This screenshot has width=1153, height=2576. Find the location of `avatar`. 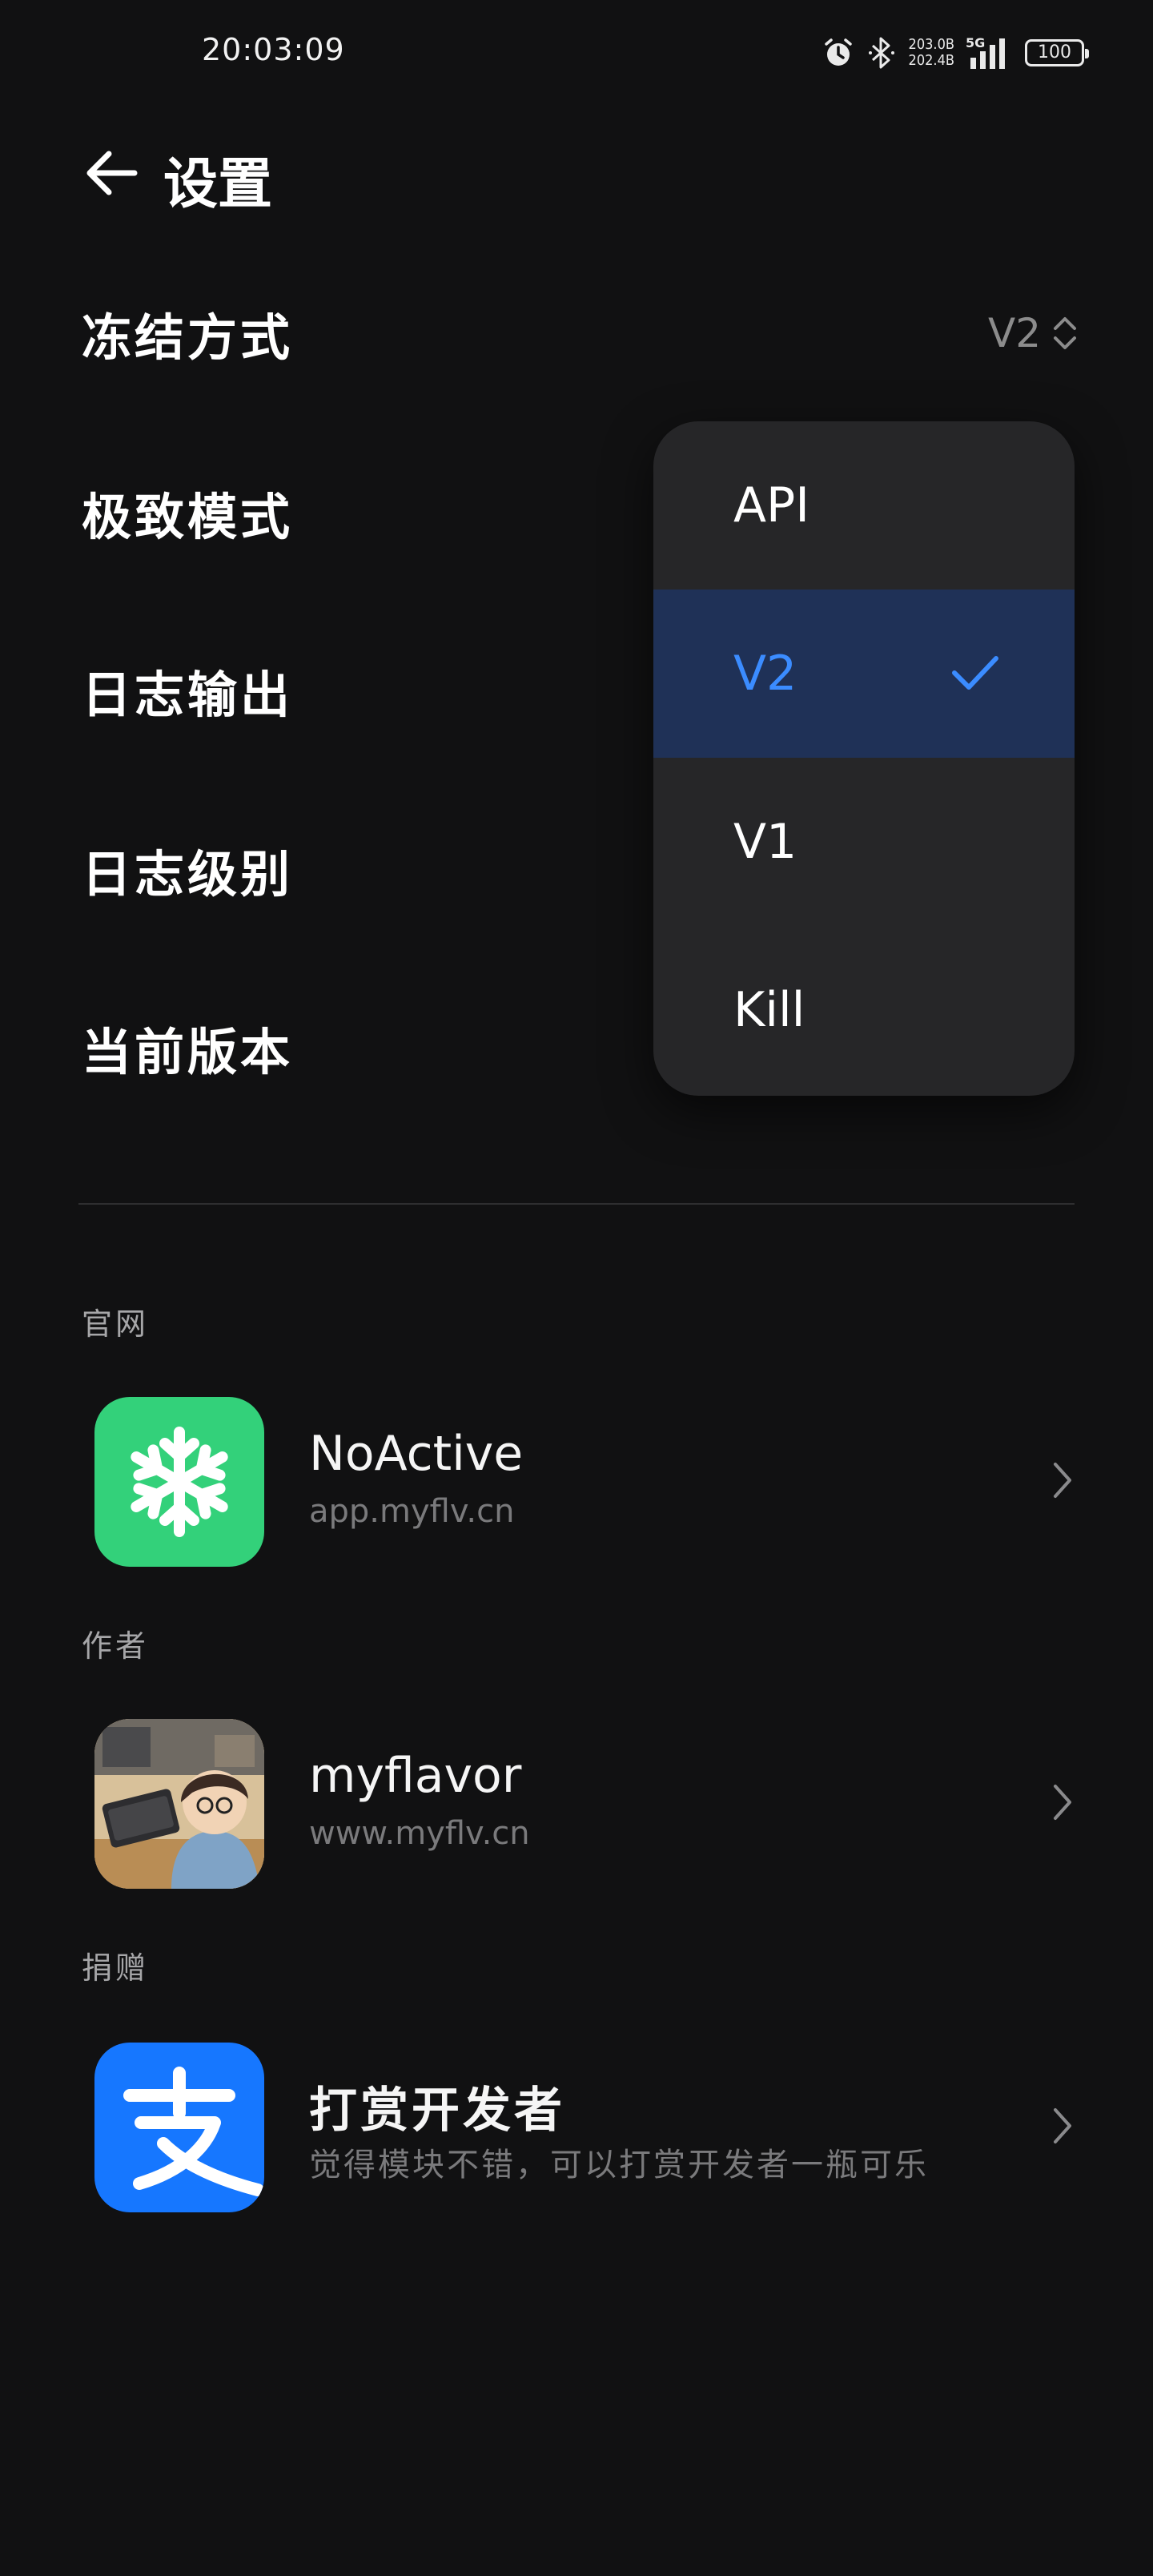

avatar is located at coordinates (179, 1804).